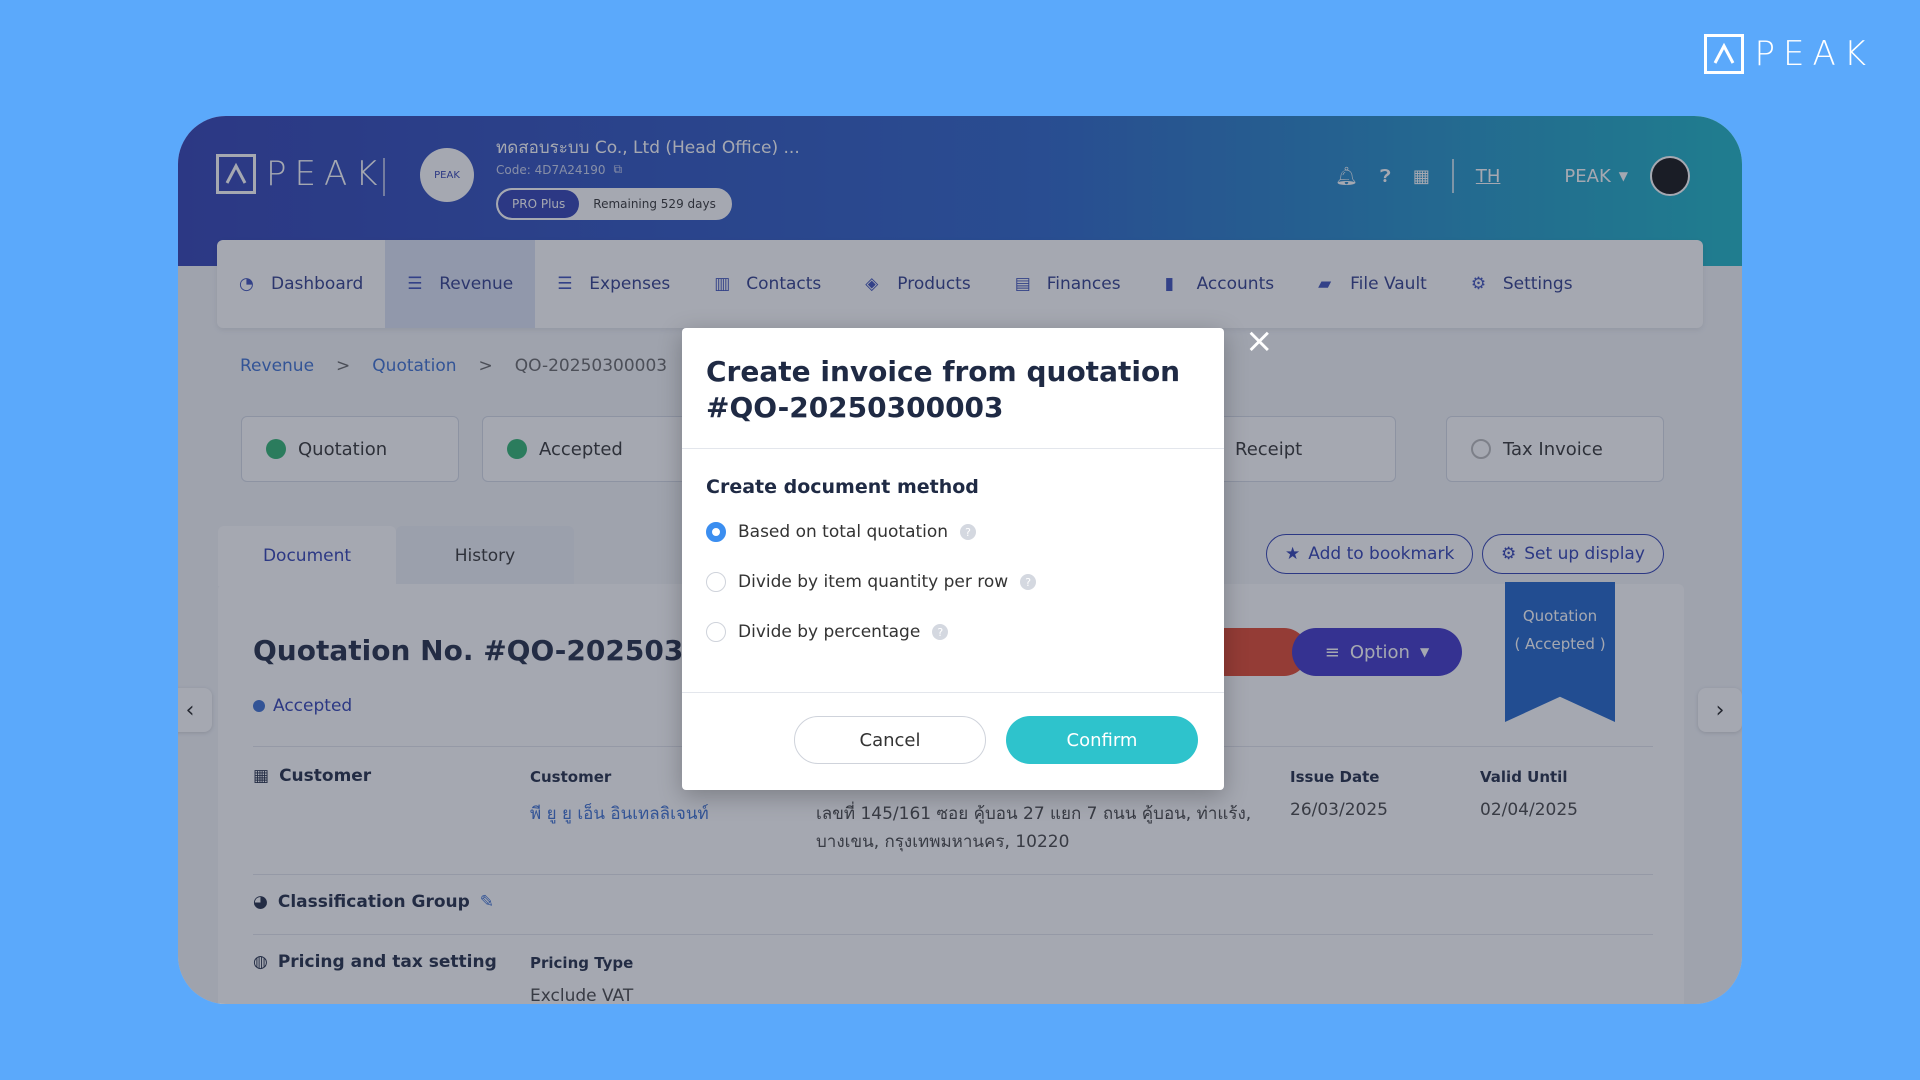 The width and height of the screenshot is (1920, 1080). What do you see at coordinates (1259, 341) in the screenshot?
I see `close-icon: ×` at bounding box center [1259, 341].